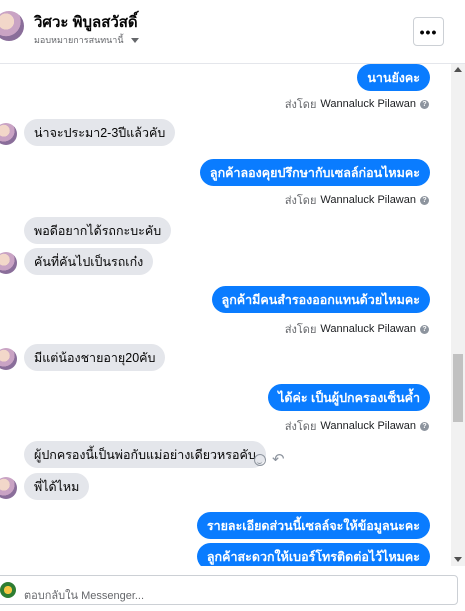  Describe the element at coordinates (89, 261) in the screenshot. I see `incoming-message: คันที่คันไปเป็นรถเก๋ง` at that location.